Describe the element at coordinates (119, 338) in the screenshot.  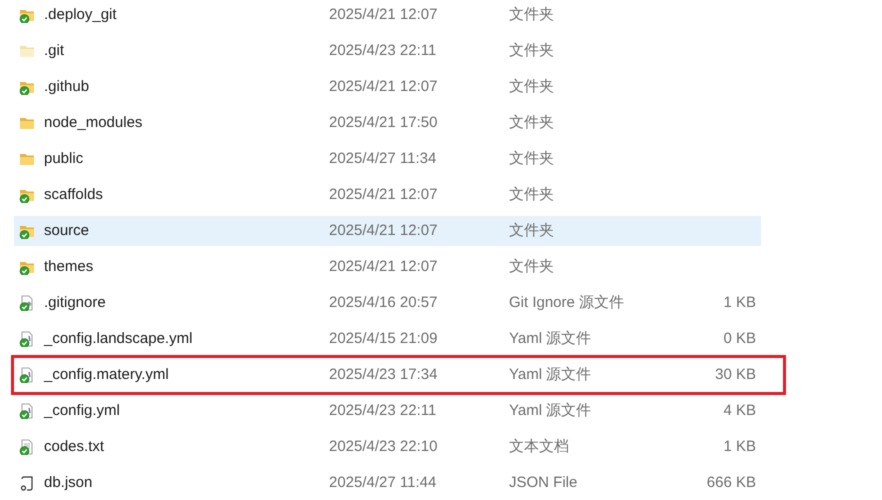
I see `file-name: _config.landscape.yml` at that location.